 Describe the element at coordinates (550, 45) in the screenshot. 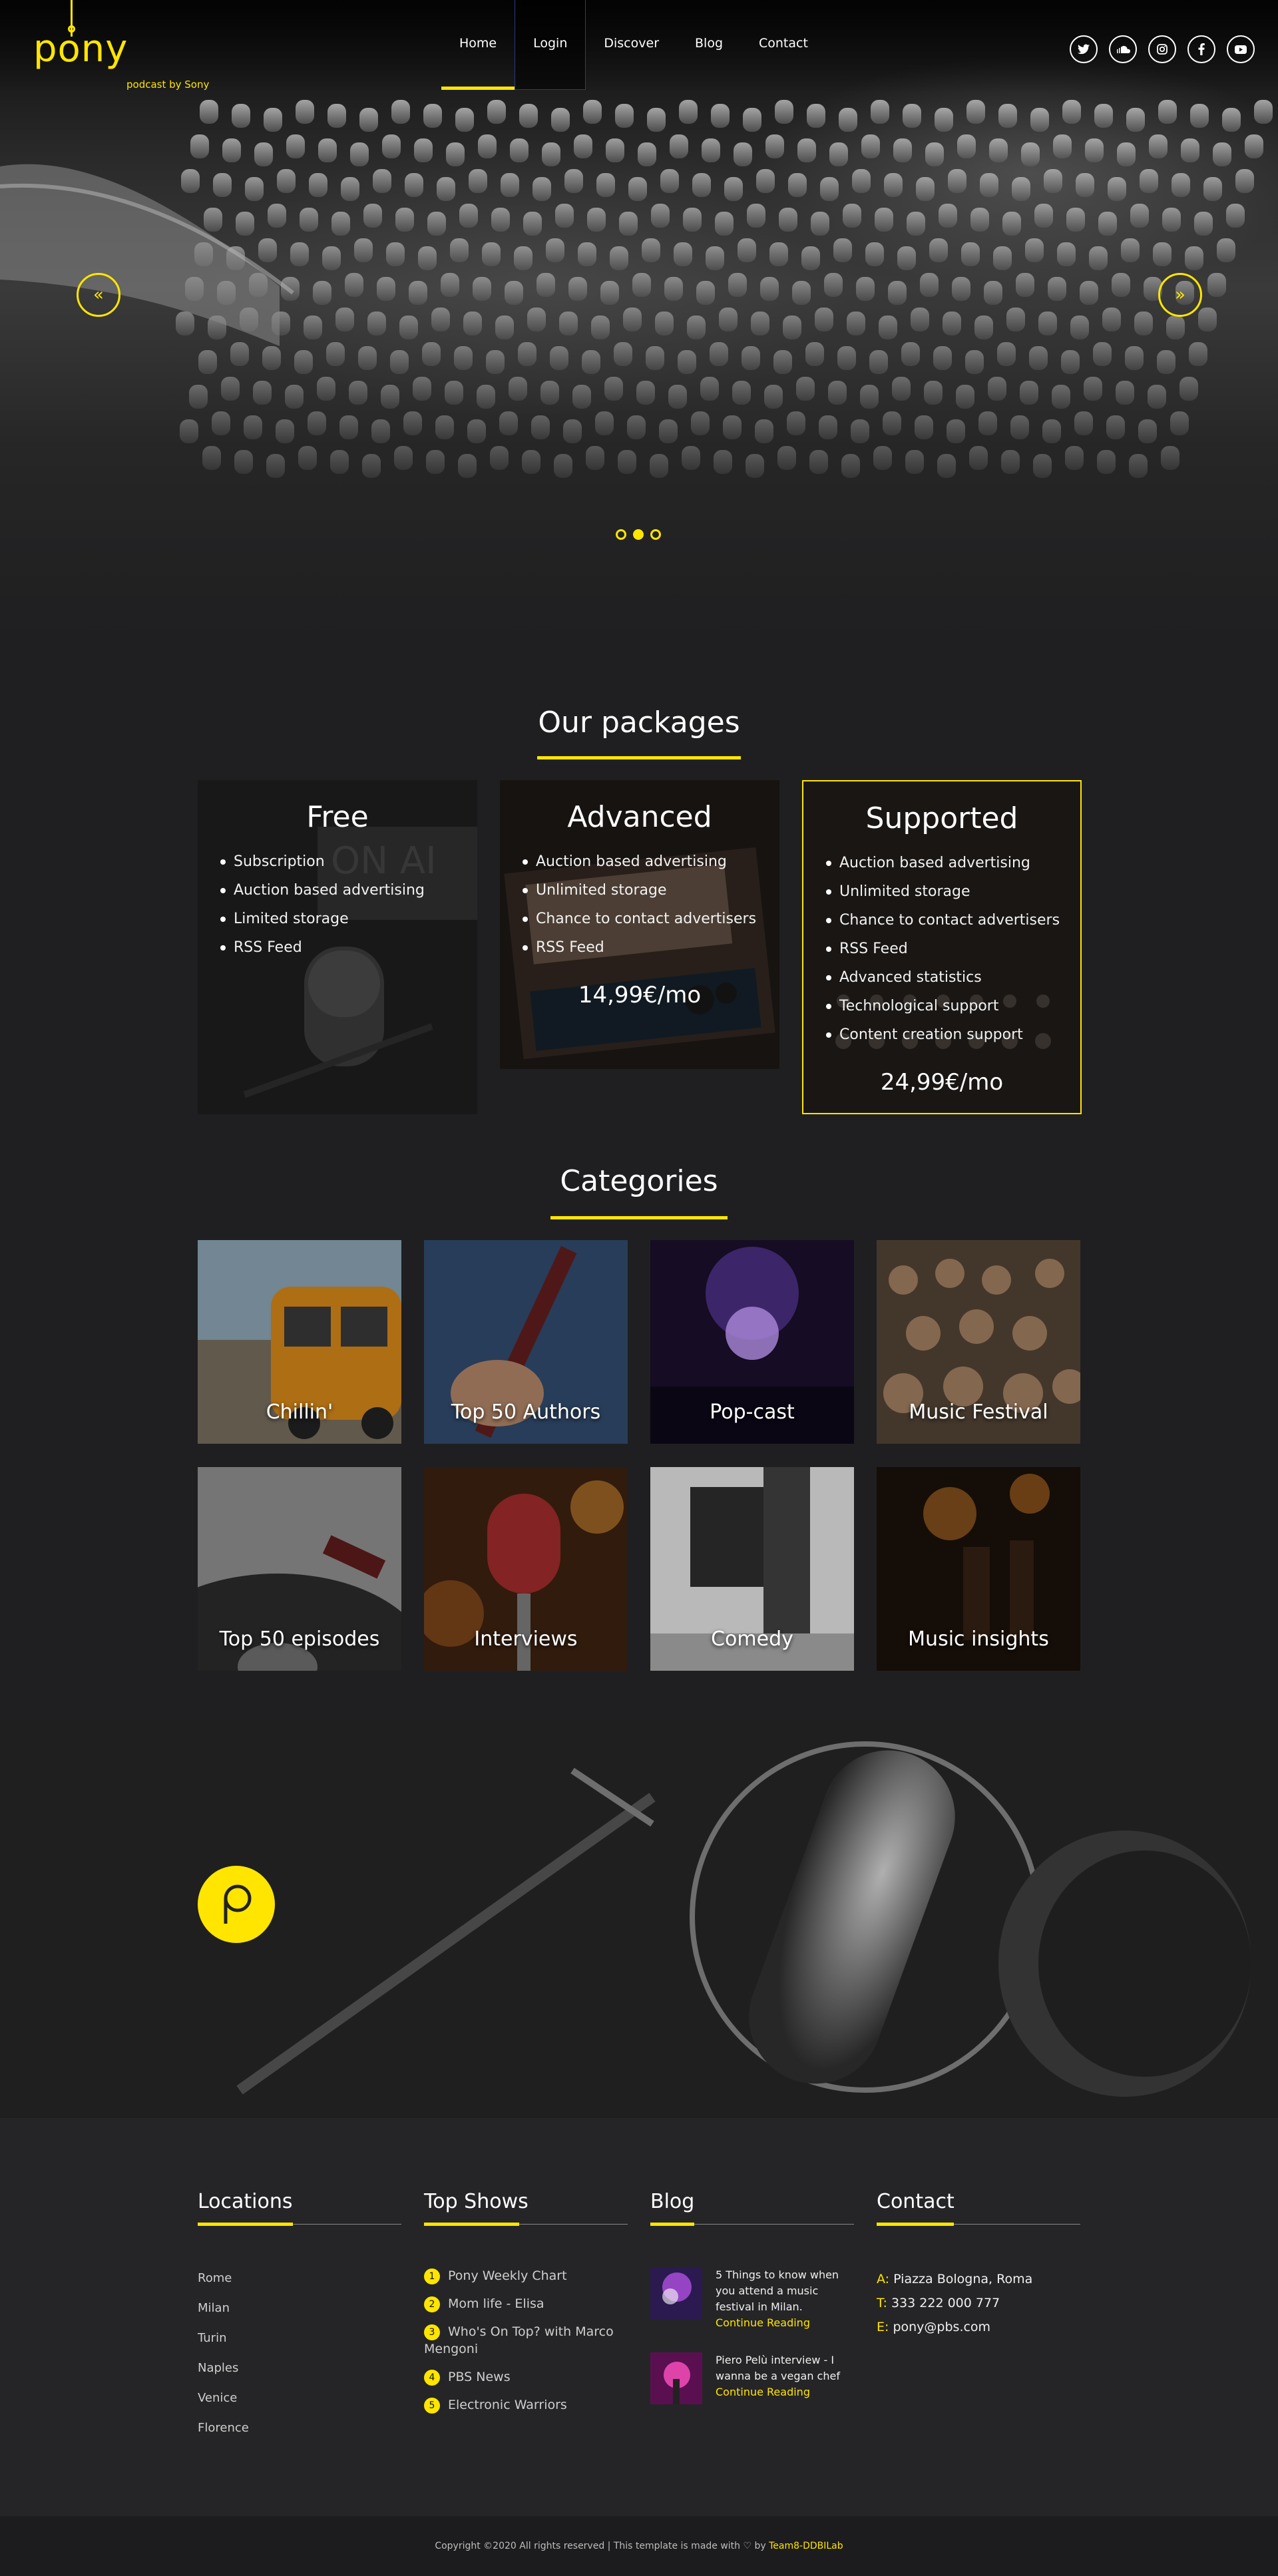

I see `nav-login: Login` at that location.